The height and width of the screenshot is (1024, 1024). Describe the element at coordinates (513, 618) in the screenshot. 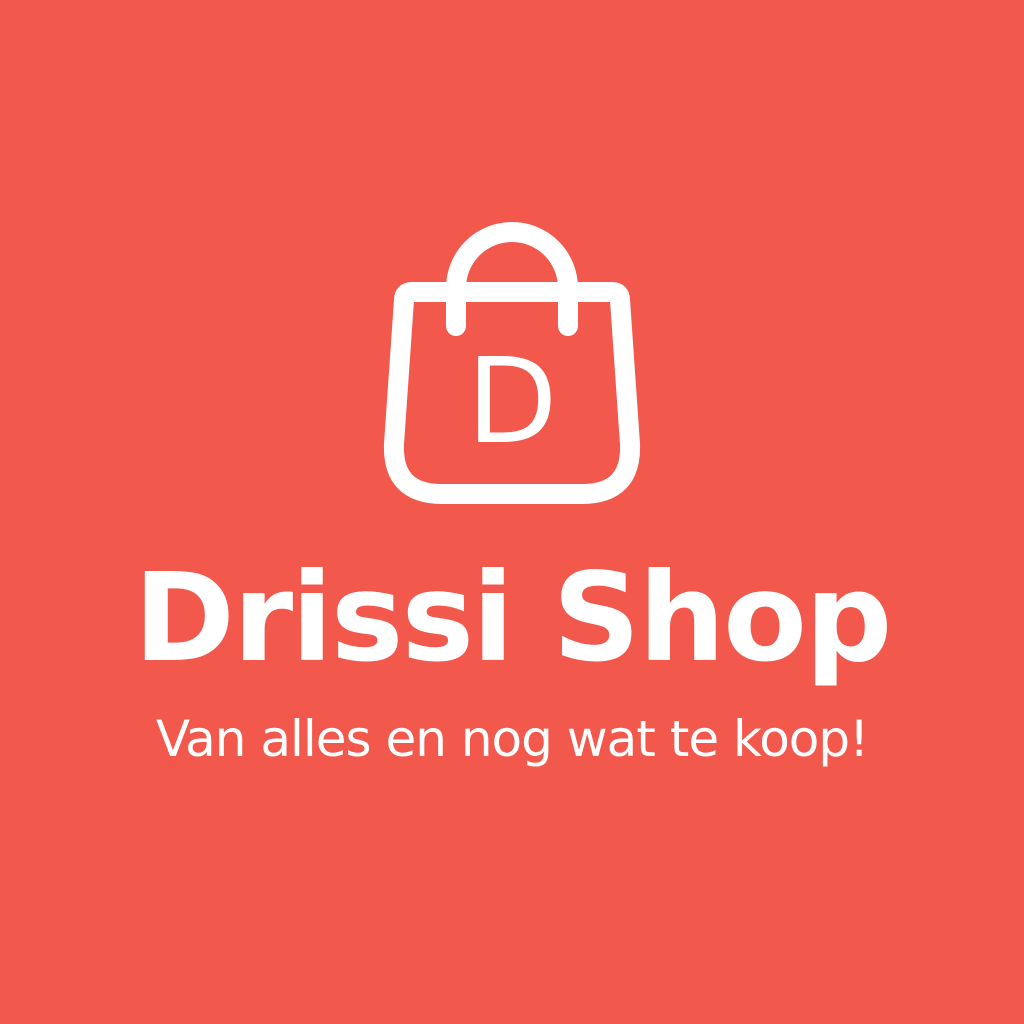

I see `brand-name: Drissi Shop` at that location.